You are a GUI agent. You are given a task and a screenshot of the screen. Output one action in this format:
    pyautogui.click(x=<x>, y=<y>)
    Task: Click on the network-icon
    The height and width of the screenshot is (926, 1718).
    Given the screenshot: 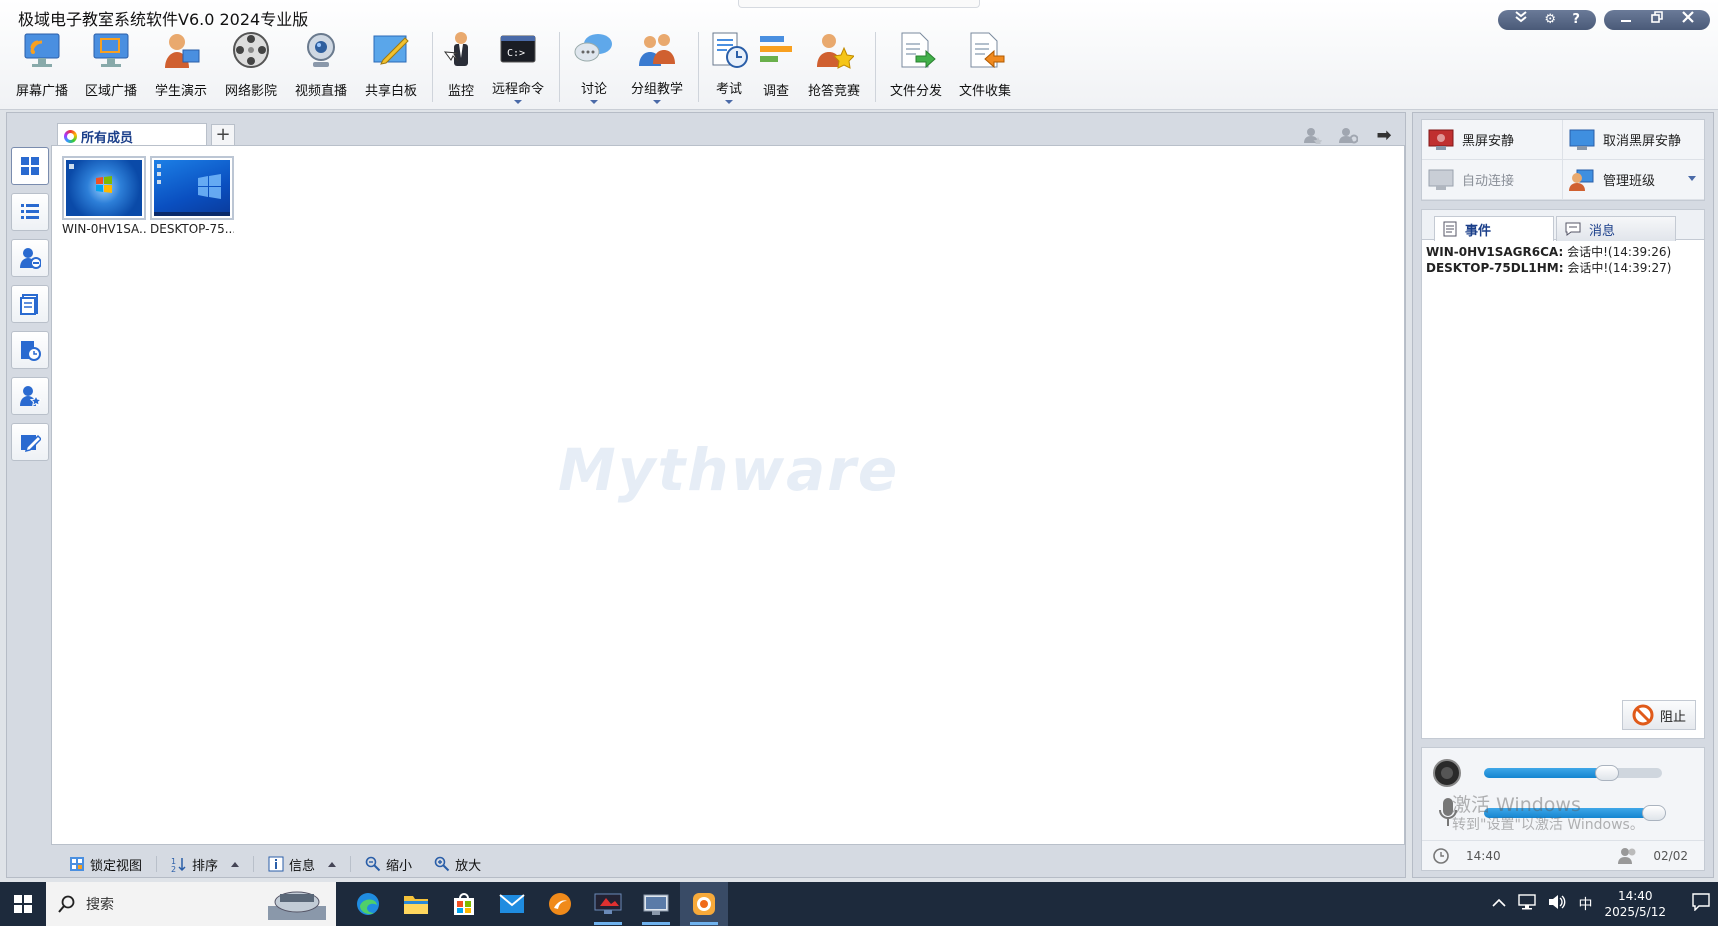 What is the action you would take?
    pyautogui.click(x=1527, y=904)
    